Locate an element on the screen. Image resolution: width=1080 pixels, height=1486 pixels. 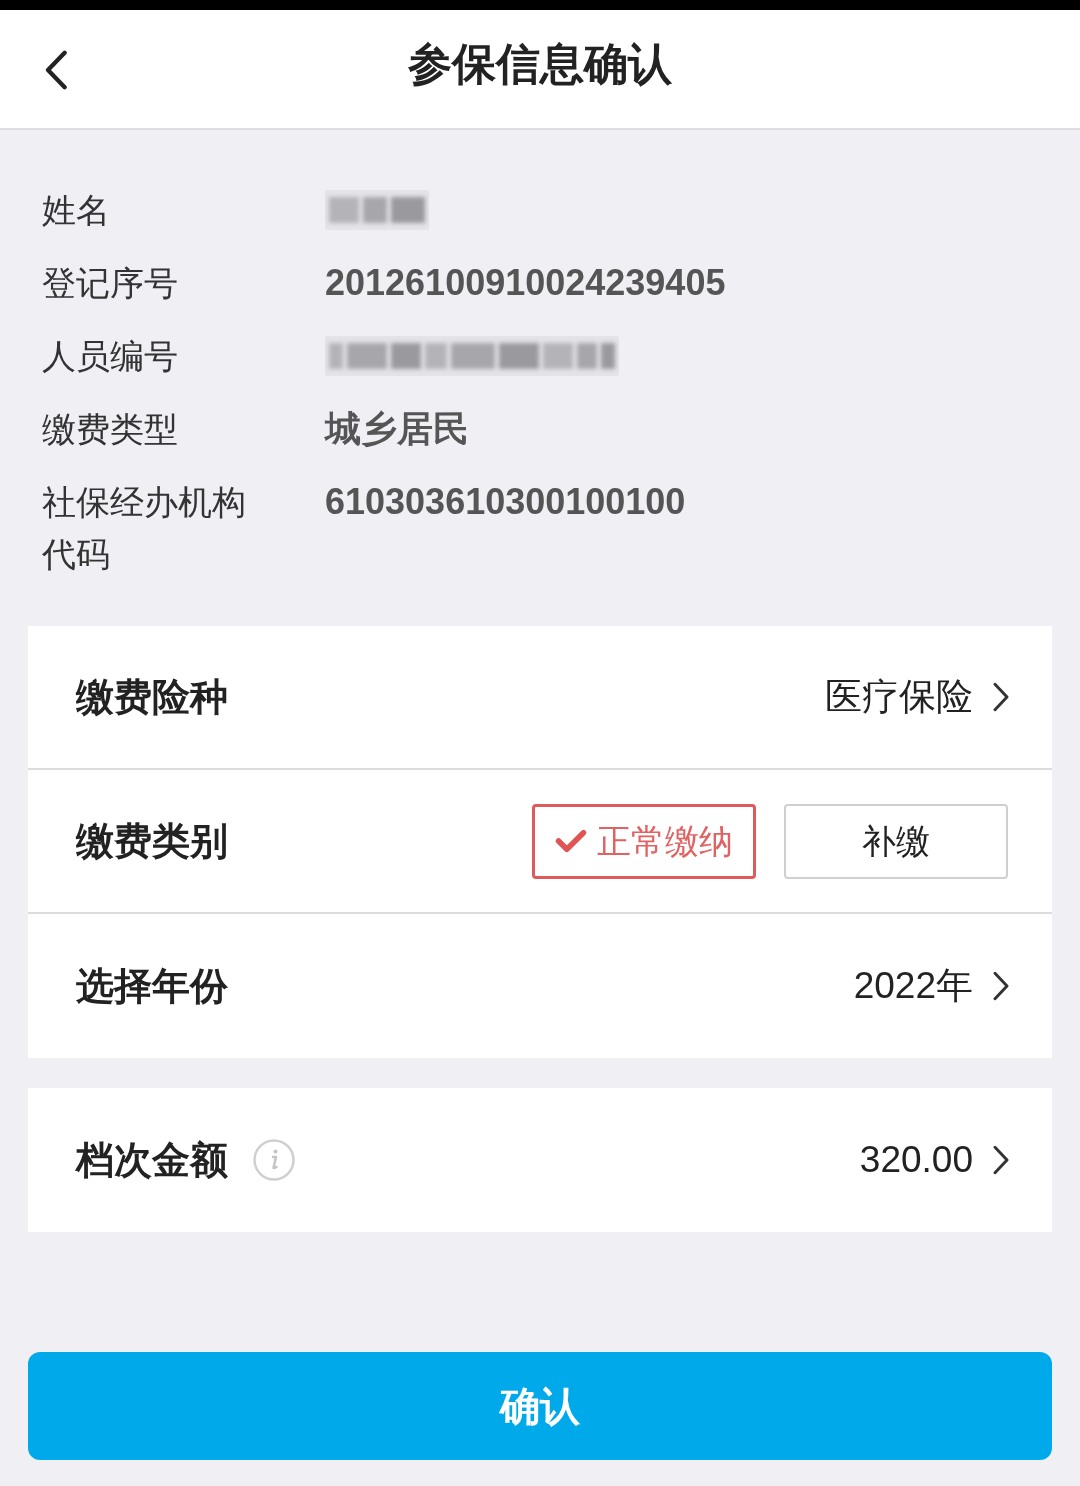
row-label: 选择年份 is located at coordinates (152, 986).